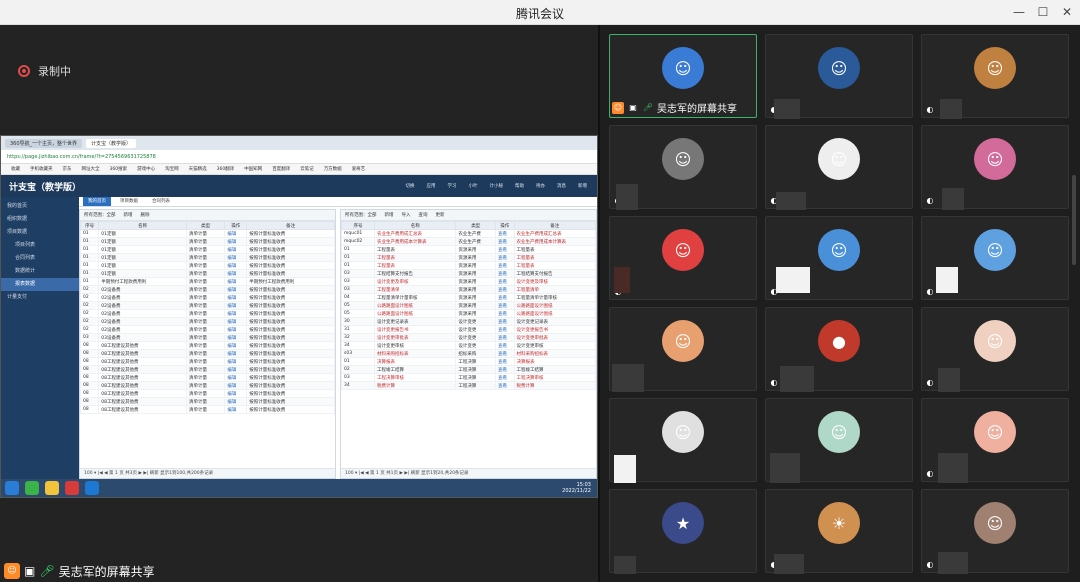  I want to click on subtab: 合同列表, so click(161, 201).